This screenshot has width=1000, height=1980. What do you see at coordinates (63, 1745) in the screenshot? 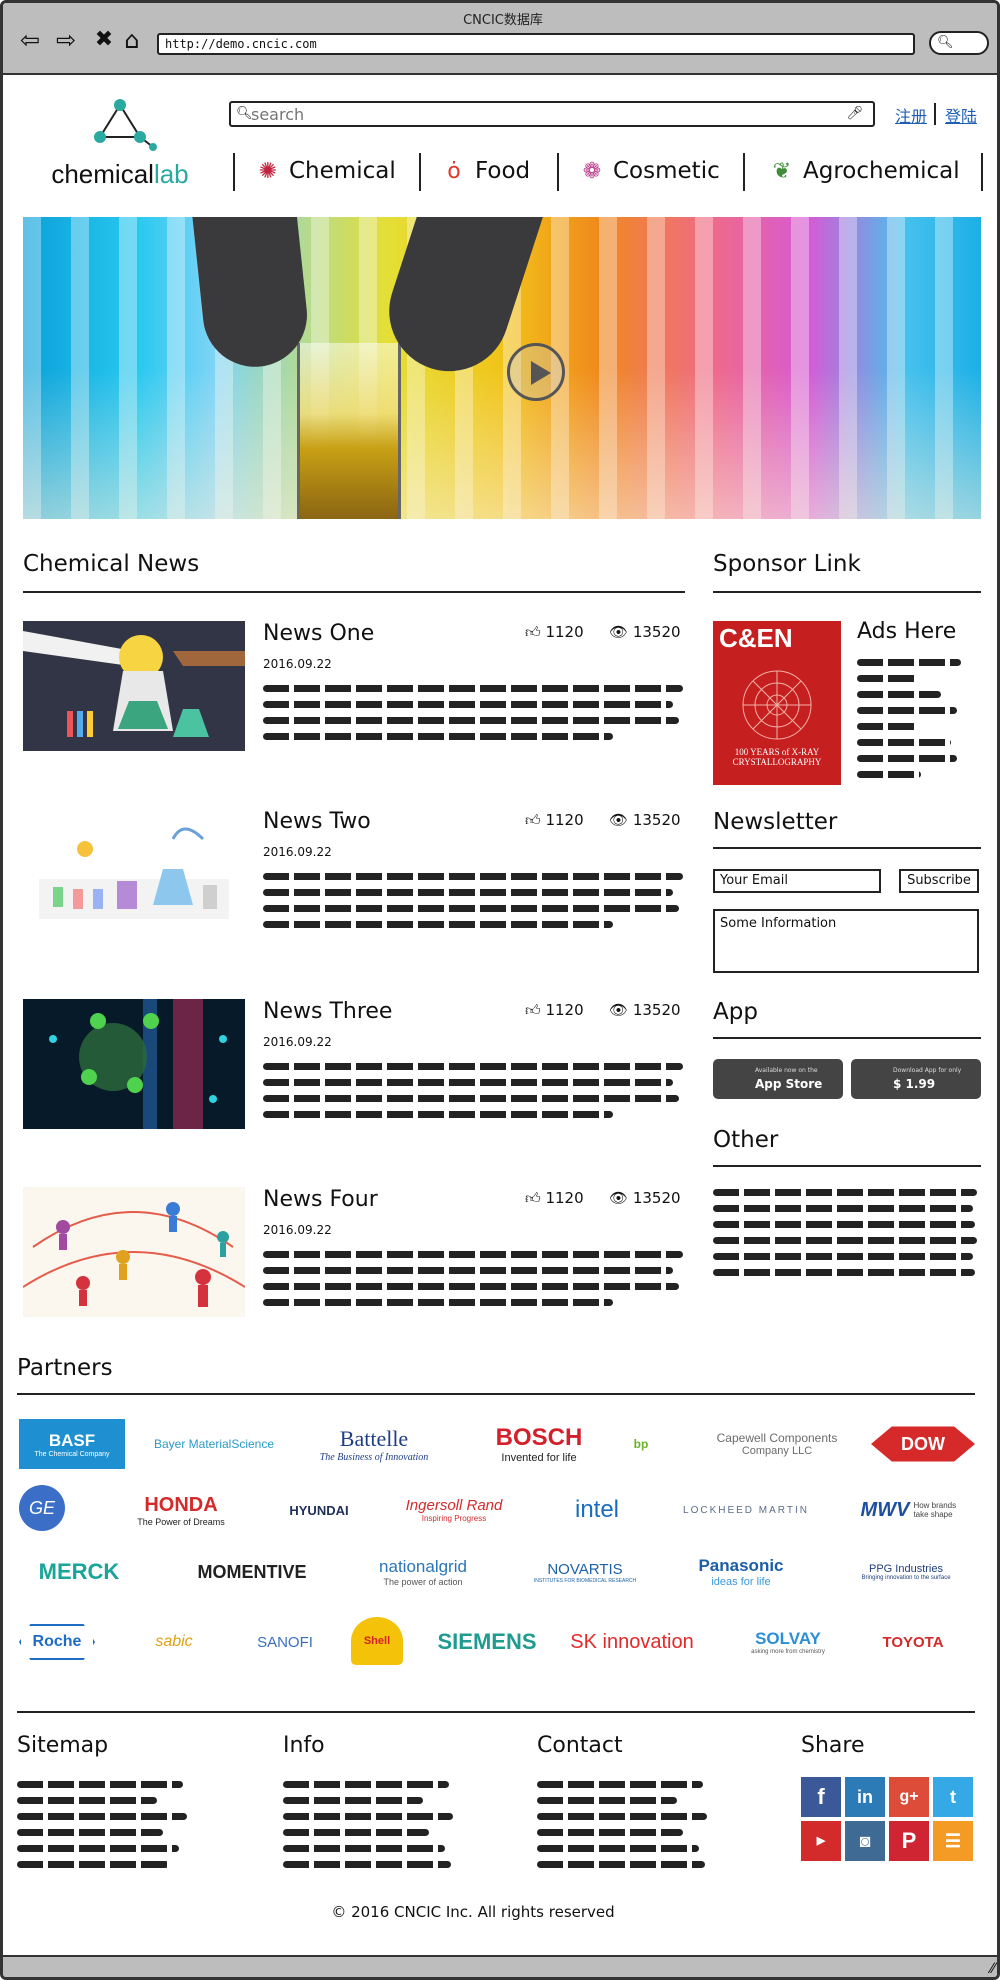
I see `footer-sitemap-title: Sitemap` at bounding box center [63, 1745].